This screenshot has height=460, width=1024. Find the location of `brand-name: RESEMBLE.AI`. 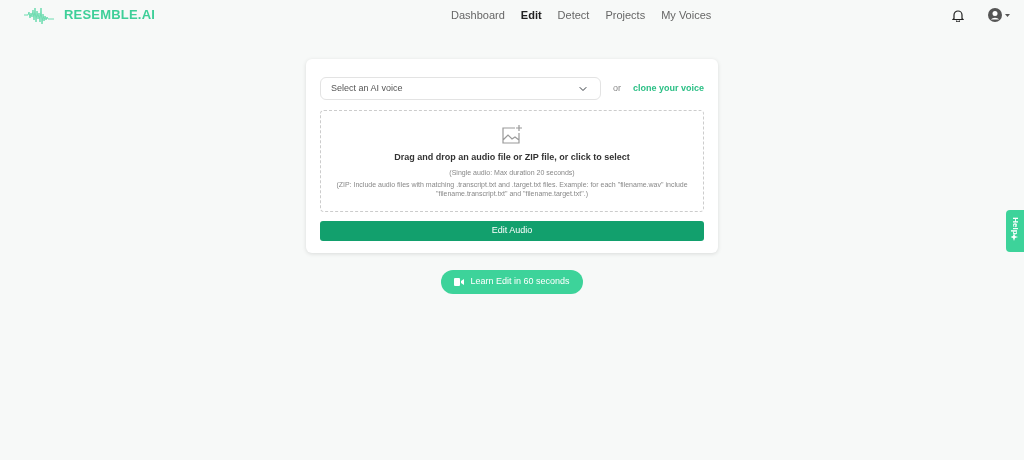

brand-name: RESEMBLE.AI is located at coordinates (110, 15).